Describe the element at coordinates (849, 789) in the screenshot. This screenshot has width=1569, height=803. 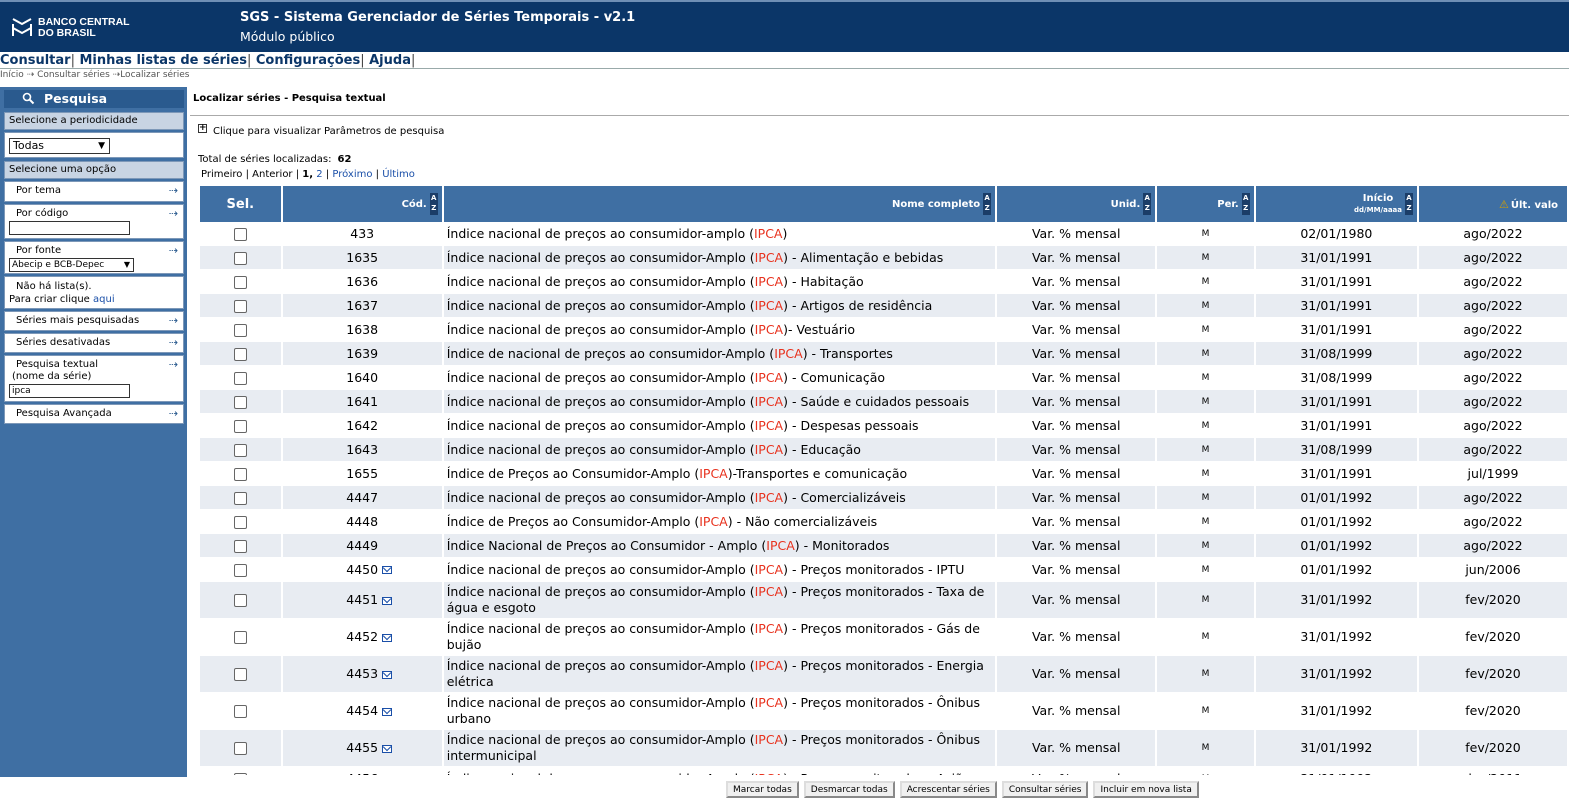
I see `deselect-all-button: Desmarcar todas` at that location.